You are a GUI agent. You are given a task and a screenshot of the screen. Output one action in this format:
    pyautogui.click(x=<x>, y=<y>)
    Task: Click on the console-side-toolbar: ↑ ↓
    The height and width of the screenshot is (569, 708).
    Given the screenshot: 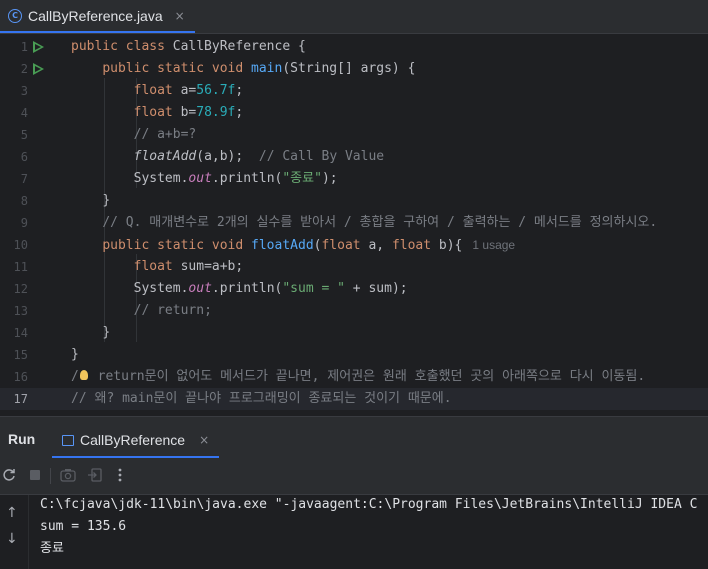 What is the action you would take?
    pyautogui.click(x=14, y=532)
    